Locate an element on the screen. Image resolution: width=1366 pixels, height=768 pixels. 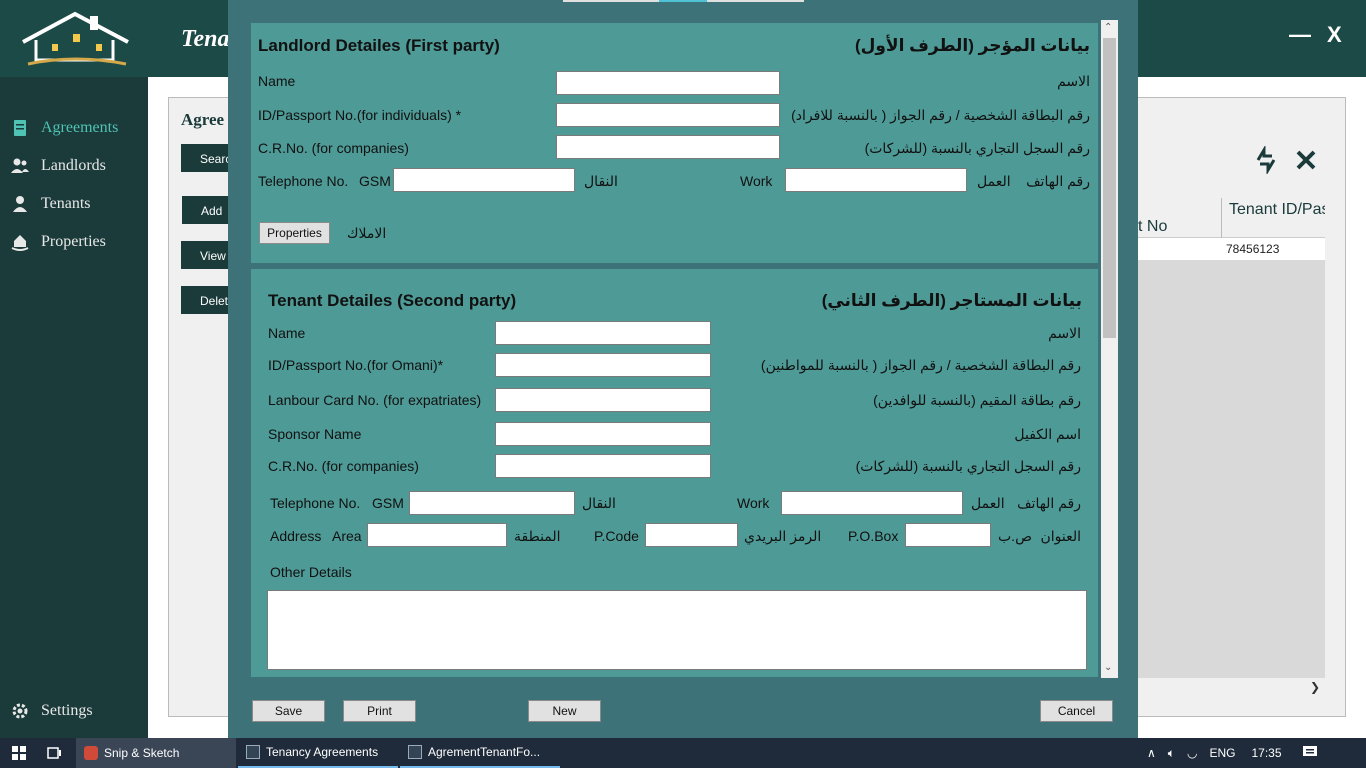
landlord-gsm-input is located at coordinates (484, 180).